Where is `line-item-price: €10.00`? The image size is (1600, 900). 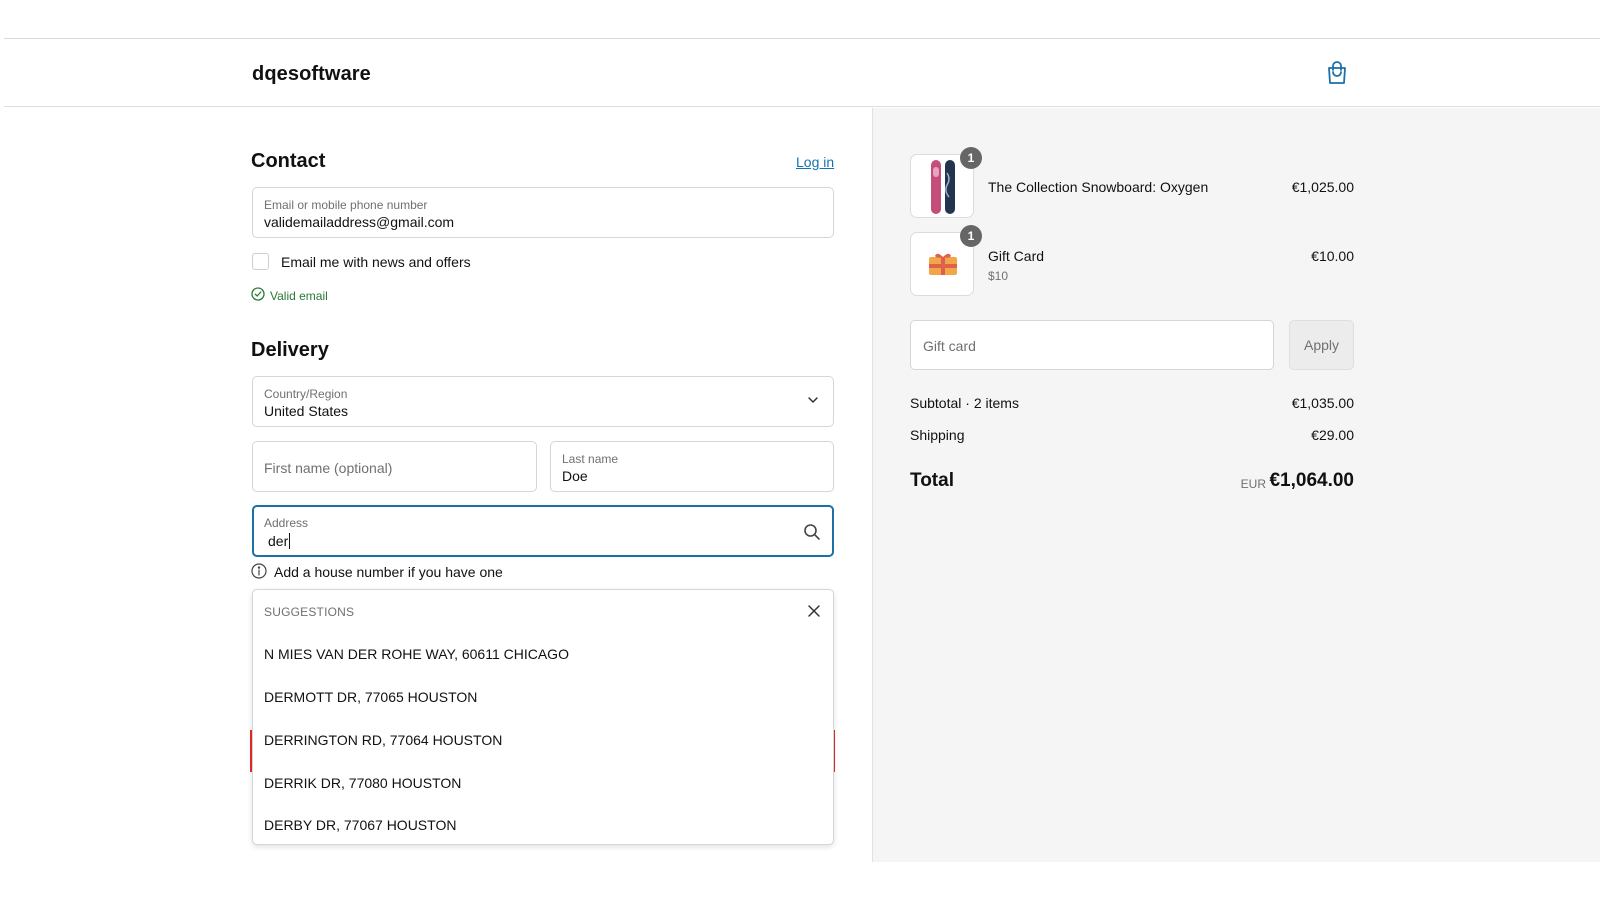
line-item-price: €10.00 is located at coordinates (1332, 256).